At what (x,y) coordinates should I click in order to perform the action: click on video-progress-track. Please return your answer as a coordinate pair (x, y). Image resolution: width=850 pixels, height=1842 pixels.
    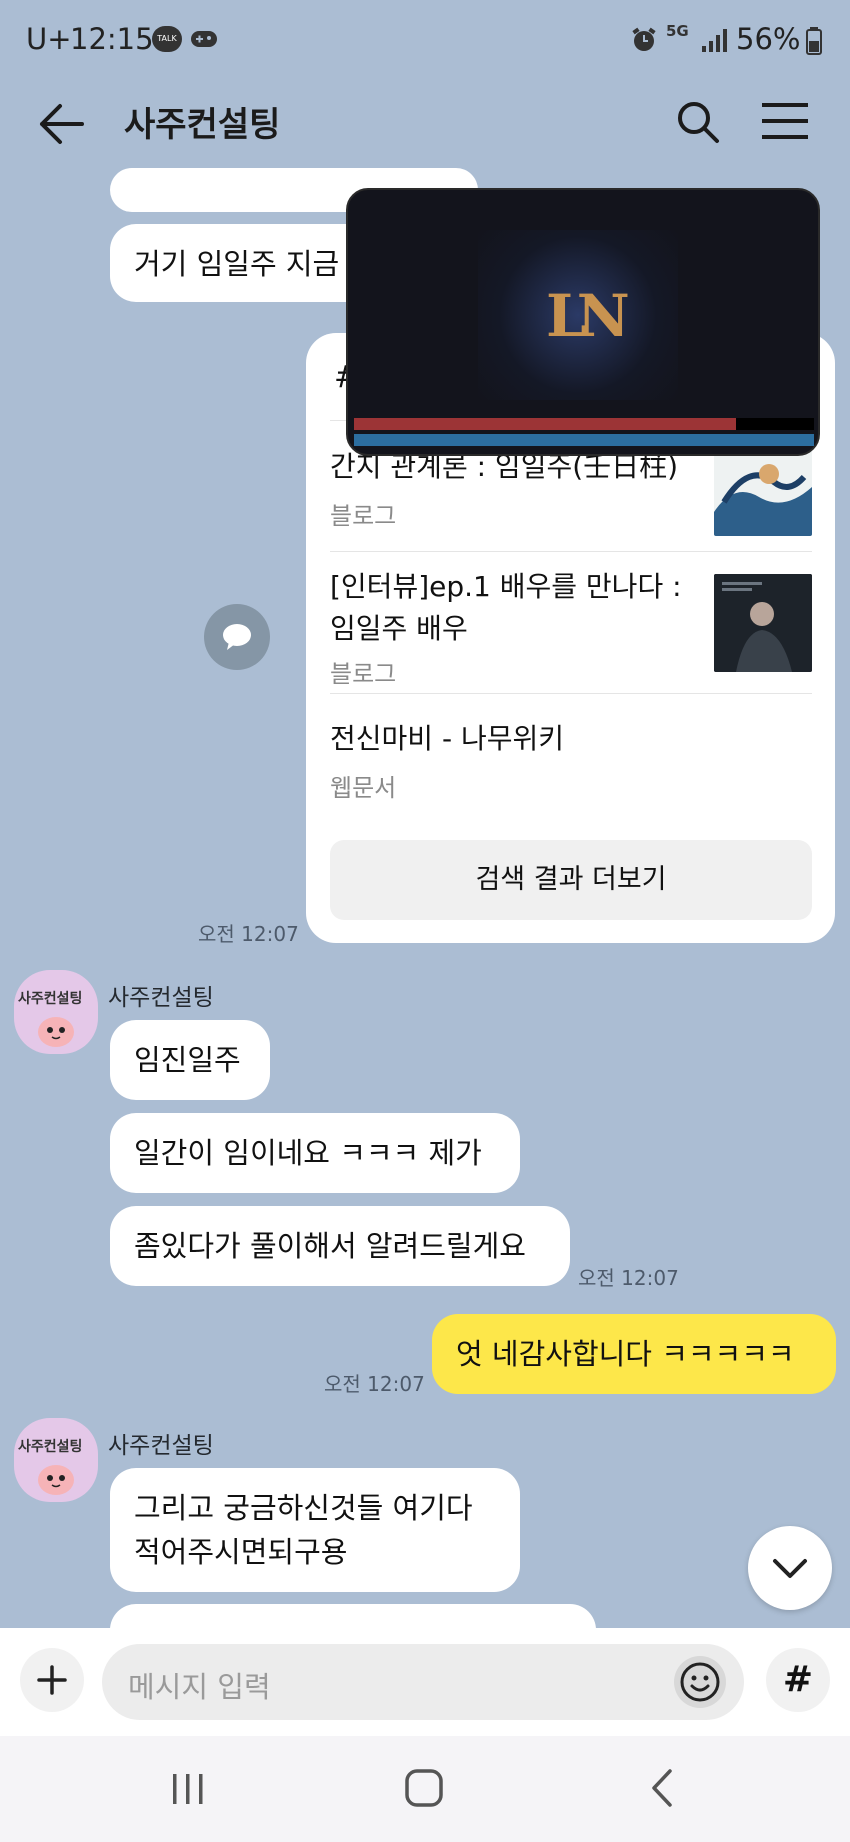
    Looking at the image, I should click on (584, 424).